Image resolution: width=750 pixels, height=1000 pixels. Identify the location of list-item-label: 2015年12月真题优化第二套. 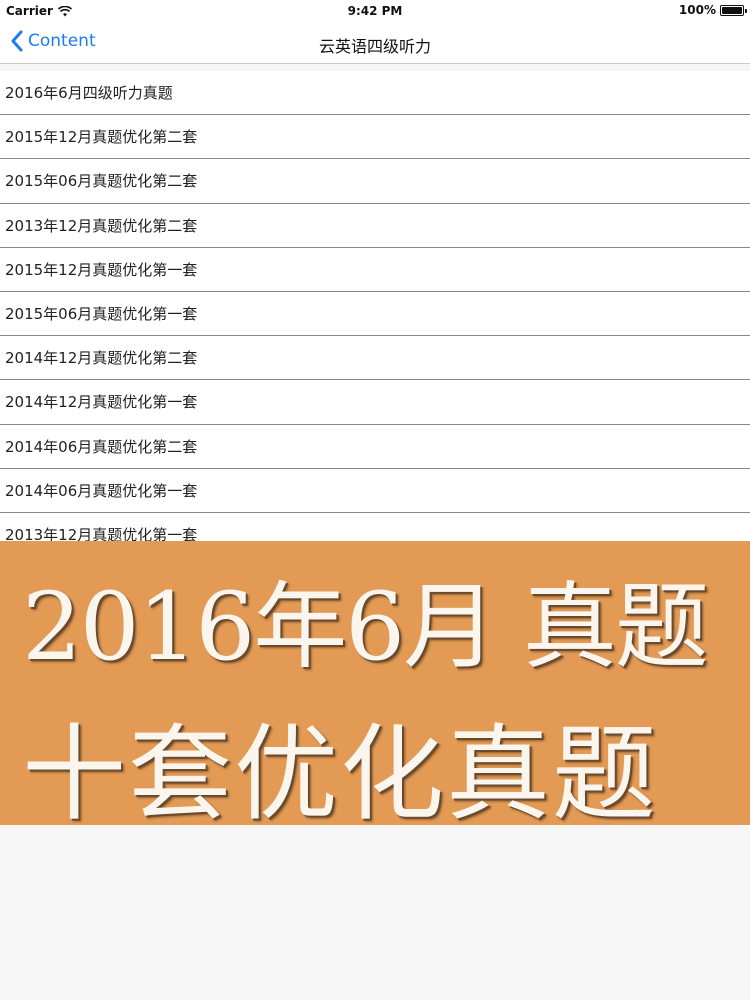
(101, 137).